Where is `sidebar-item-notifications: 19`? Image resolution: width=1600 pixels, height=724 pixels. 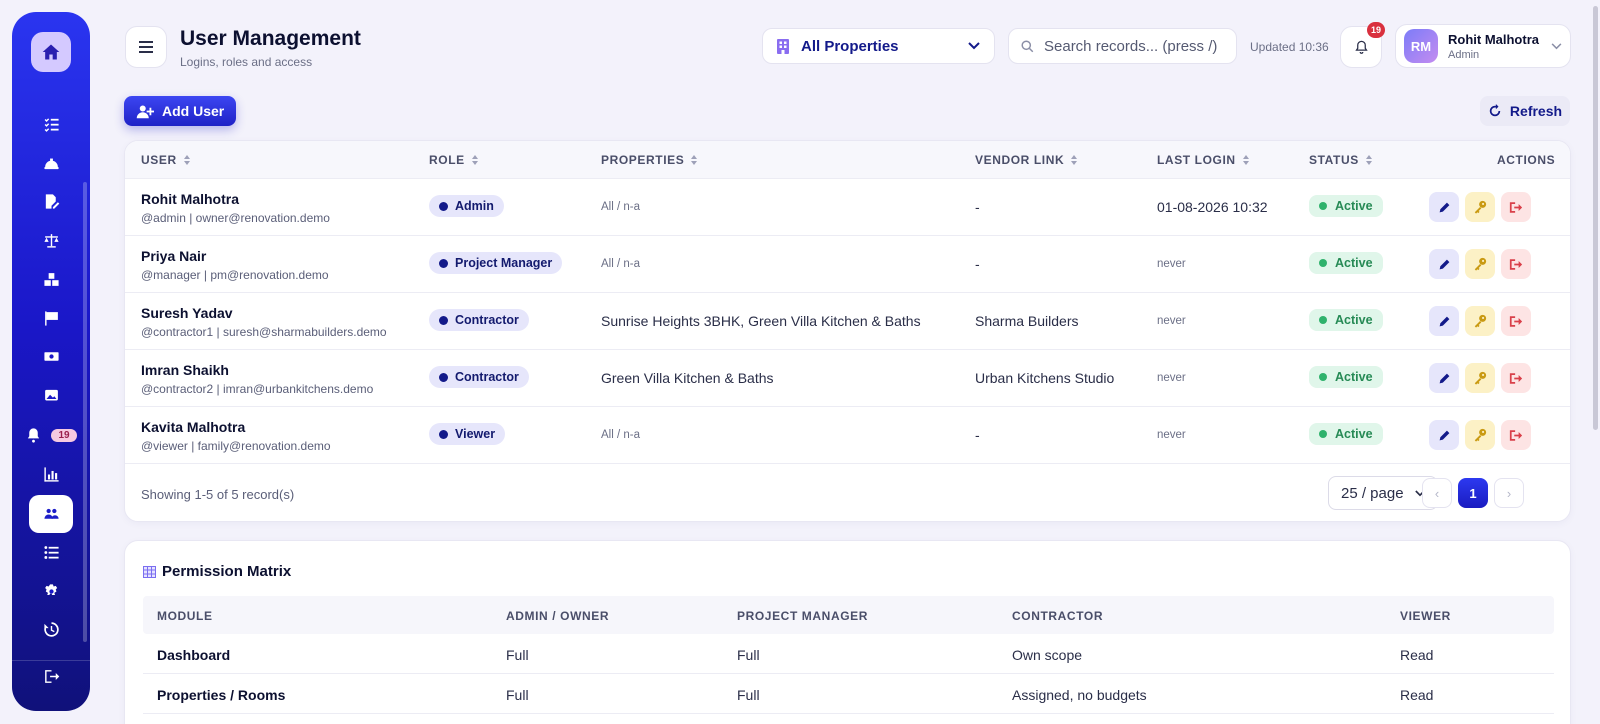 sidebar-item-notifications: 19 is located at coordinates (51, 435).